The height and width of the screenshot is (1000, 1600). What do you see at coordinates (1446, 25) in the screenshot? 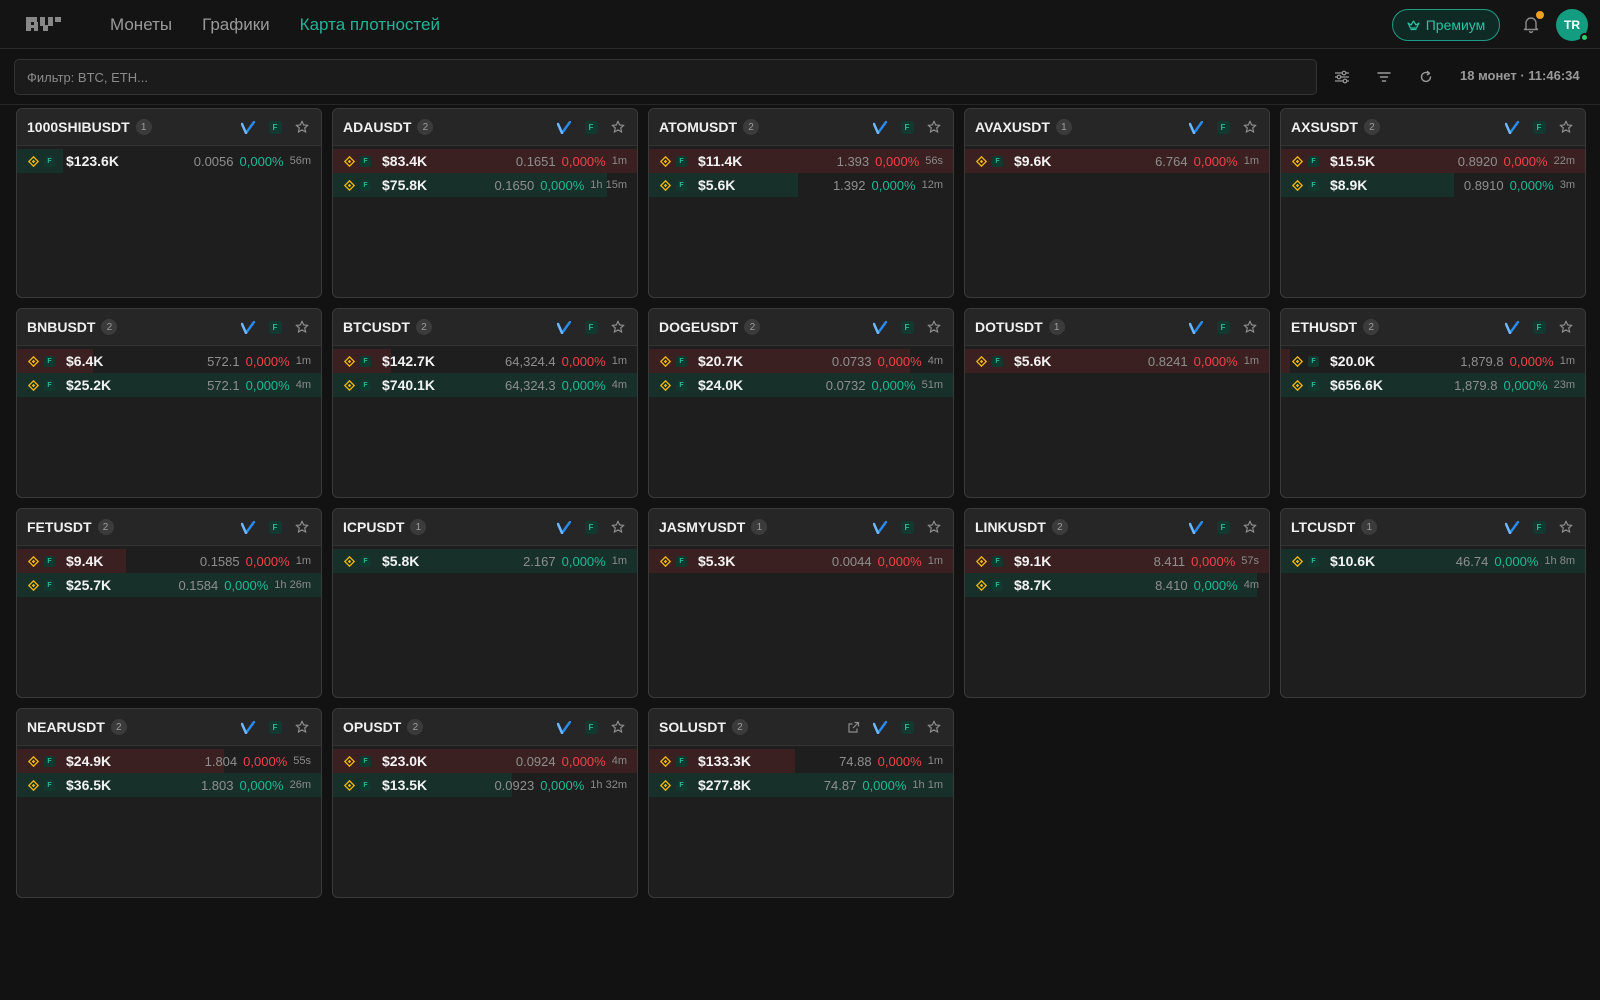
I see `premium-button: Премиум` at bounding box center [1446, 25].